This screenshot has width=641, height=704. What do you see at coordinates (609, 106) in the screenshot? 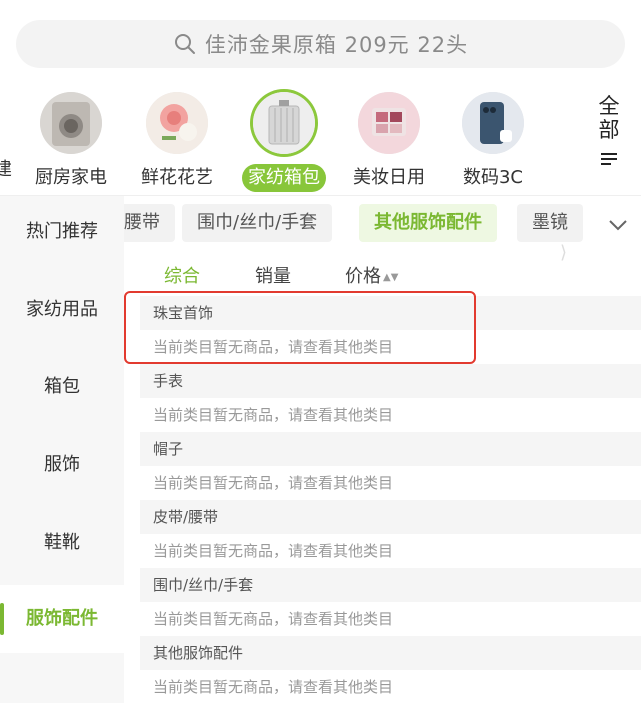
I see `all-label-line1: 全` at bounding box center [609, 106].